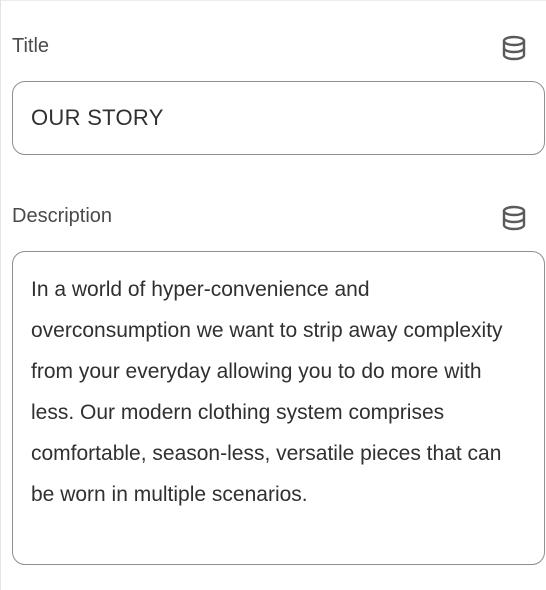  Describe the element at coordinates (278, 118) in the screenshot. I see `title-input: OUR STORY` at that location.